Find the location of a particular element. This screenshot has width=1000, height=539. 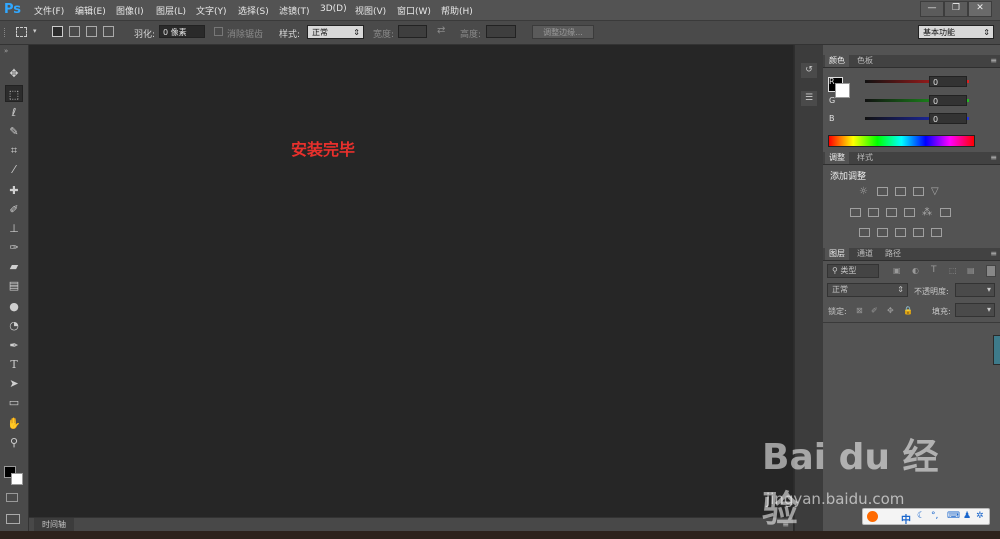

tab-color: 颜色 is located at coordinates (837, 61).